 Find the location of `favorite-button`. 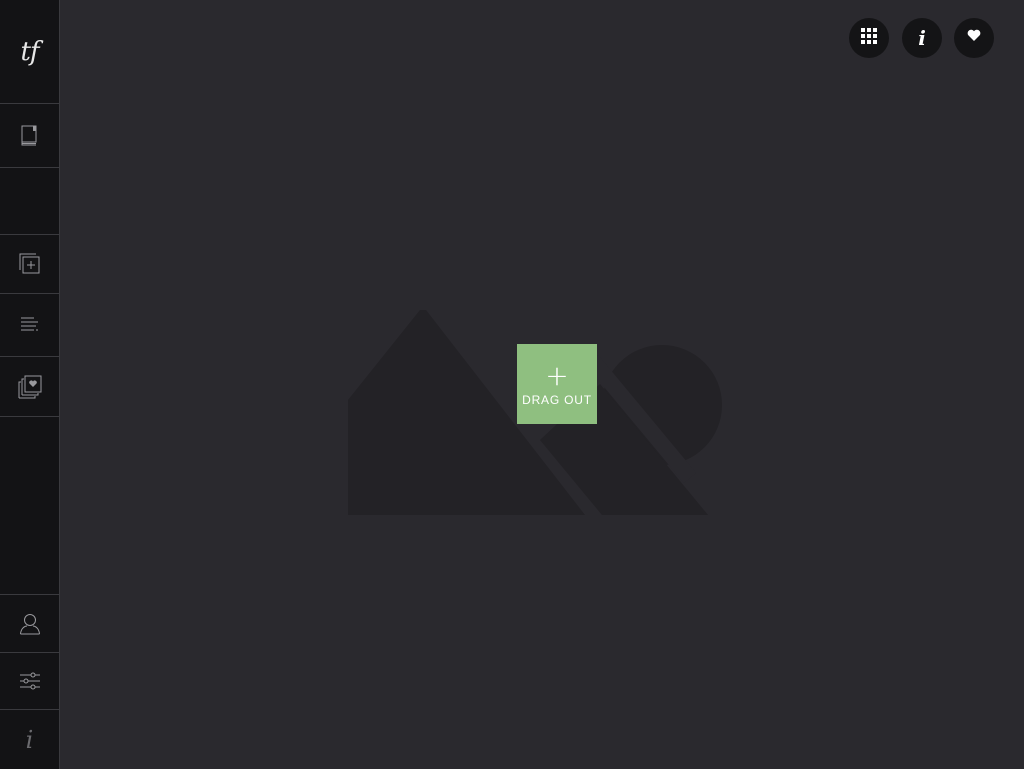

favorite-button is located at coordinates (974, 38).